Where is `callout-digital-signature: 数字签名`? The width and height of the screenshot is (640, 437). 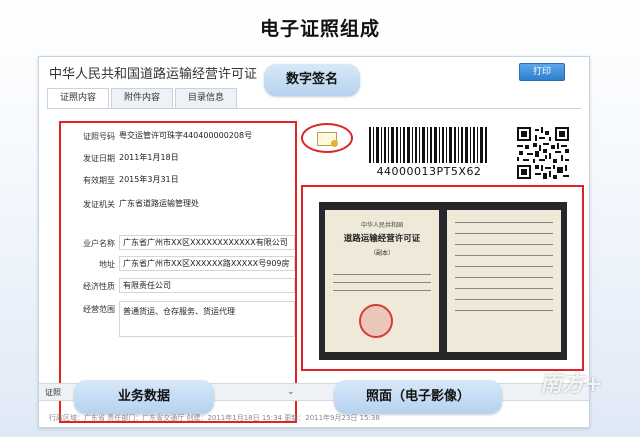
callout-digital-signature: 数字签名 is located at coordinates (312, 80).